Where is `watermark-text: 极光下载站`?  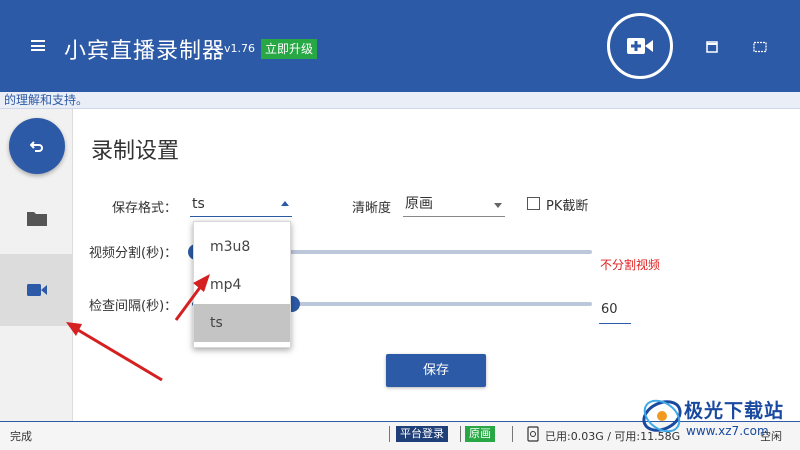 watermark-text: 极光下载站 is located at coordinates (734, 411).